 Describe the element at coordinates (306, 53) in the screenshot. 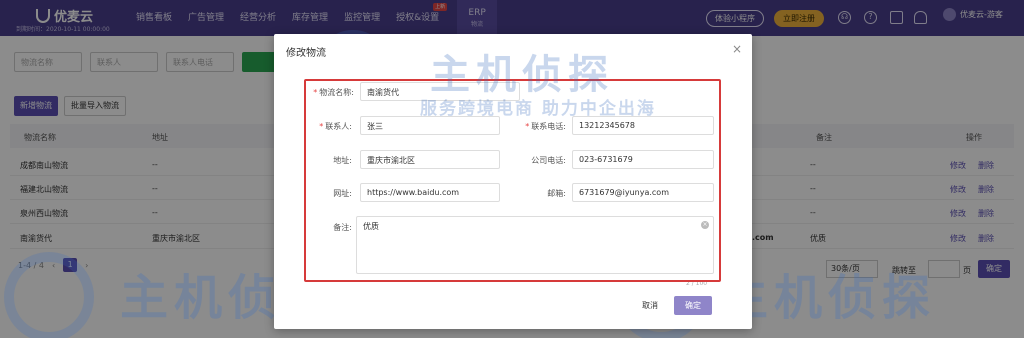

I see `dialog-title: 修改物流` at that location.